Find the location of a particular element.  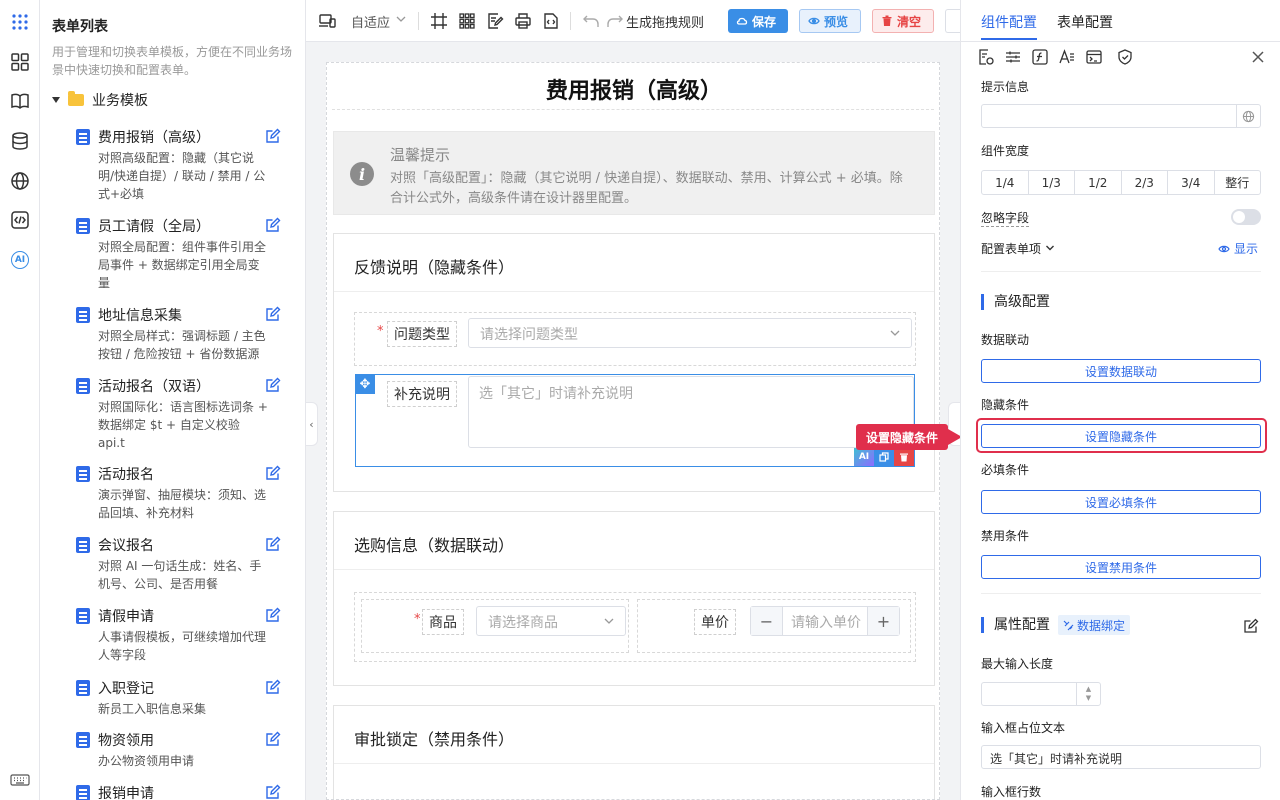

list-item-desc: 对照高级配置：隐藏（其它说明/快递自提）/ 联动 / 禁用 / 公式+必填 is located at coordinates (182, 176).